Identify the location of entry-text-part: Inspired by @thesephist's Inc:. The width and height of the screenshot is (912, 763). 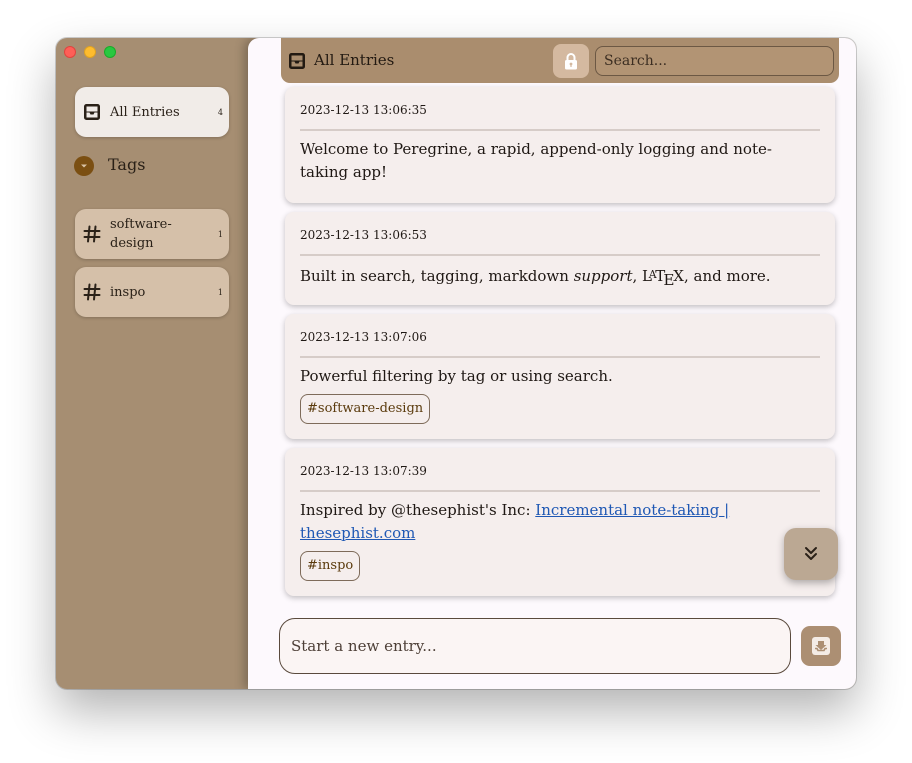
(418, 510).